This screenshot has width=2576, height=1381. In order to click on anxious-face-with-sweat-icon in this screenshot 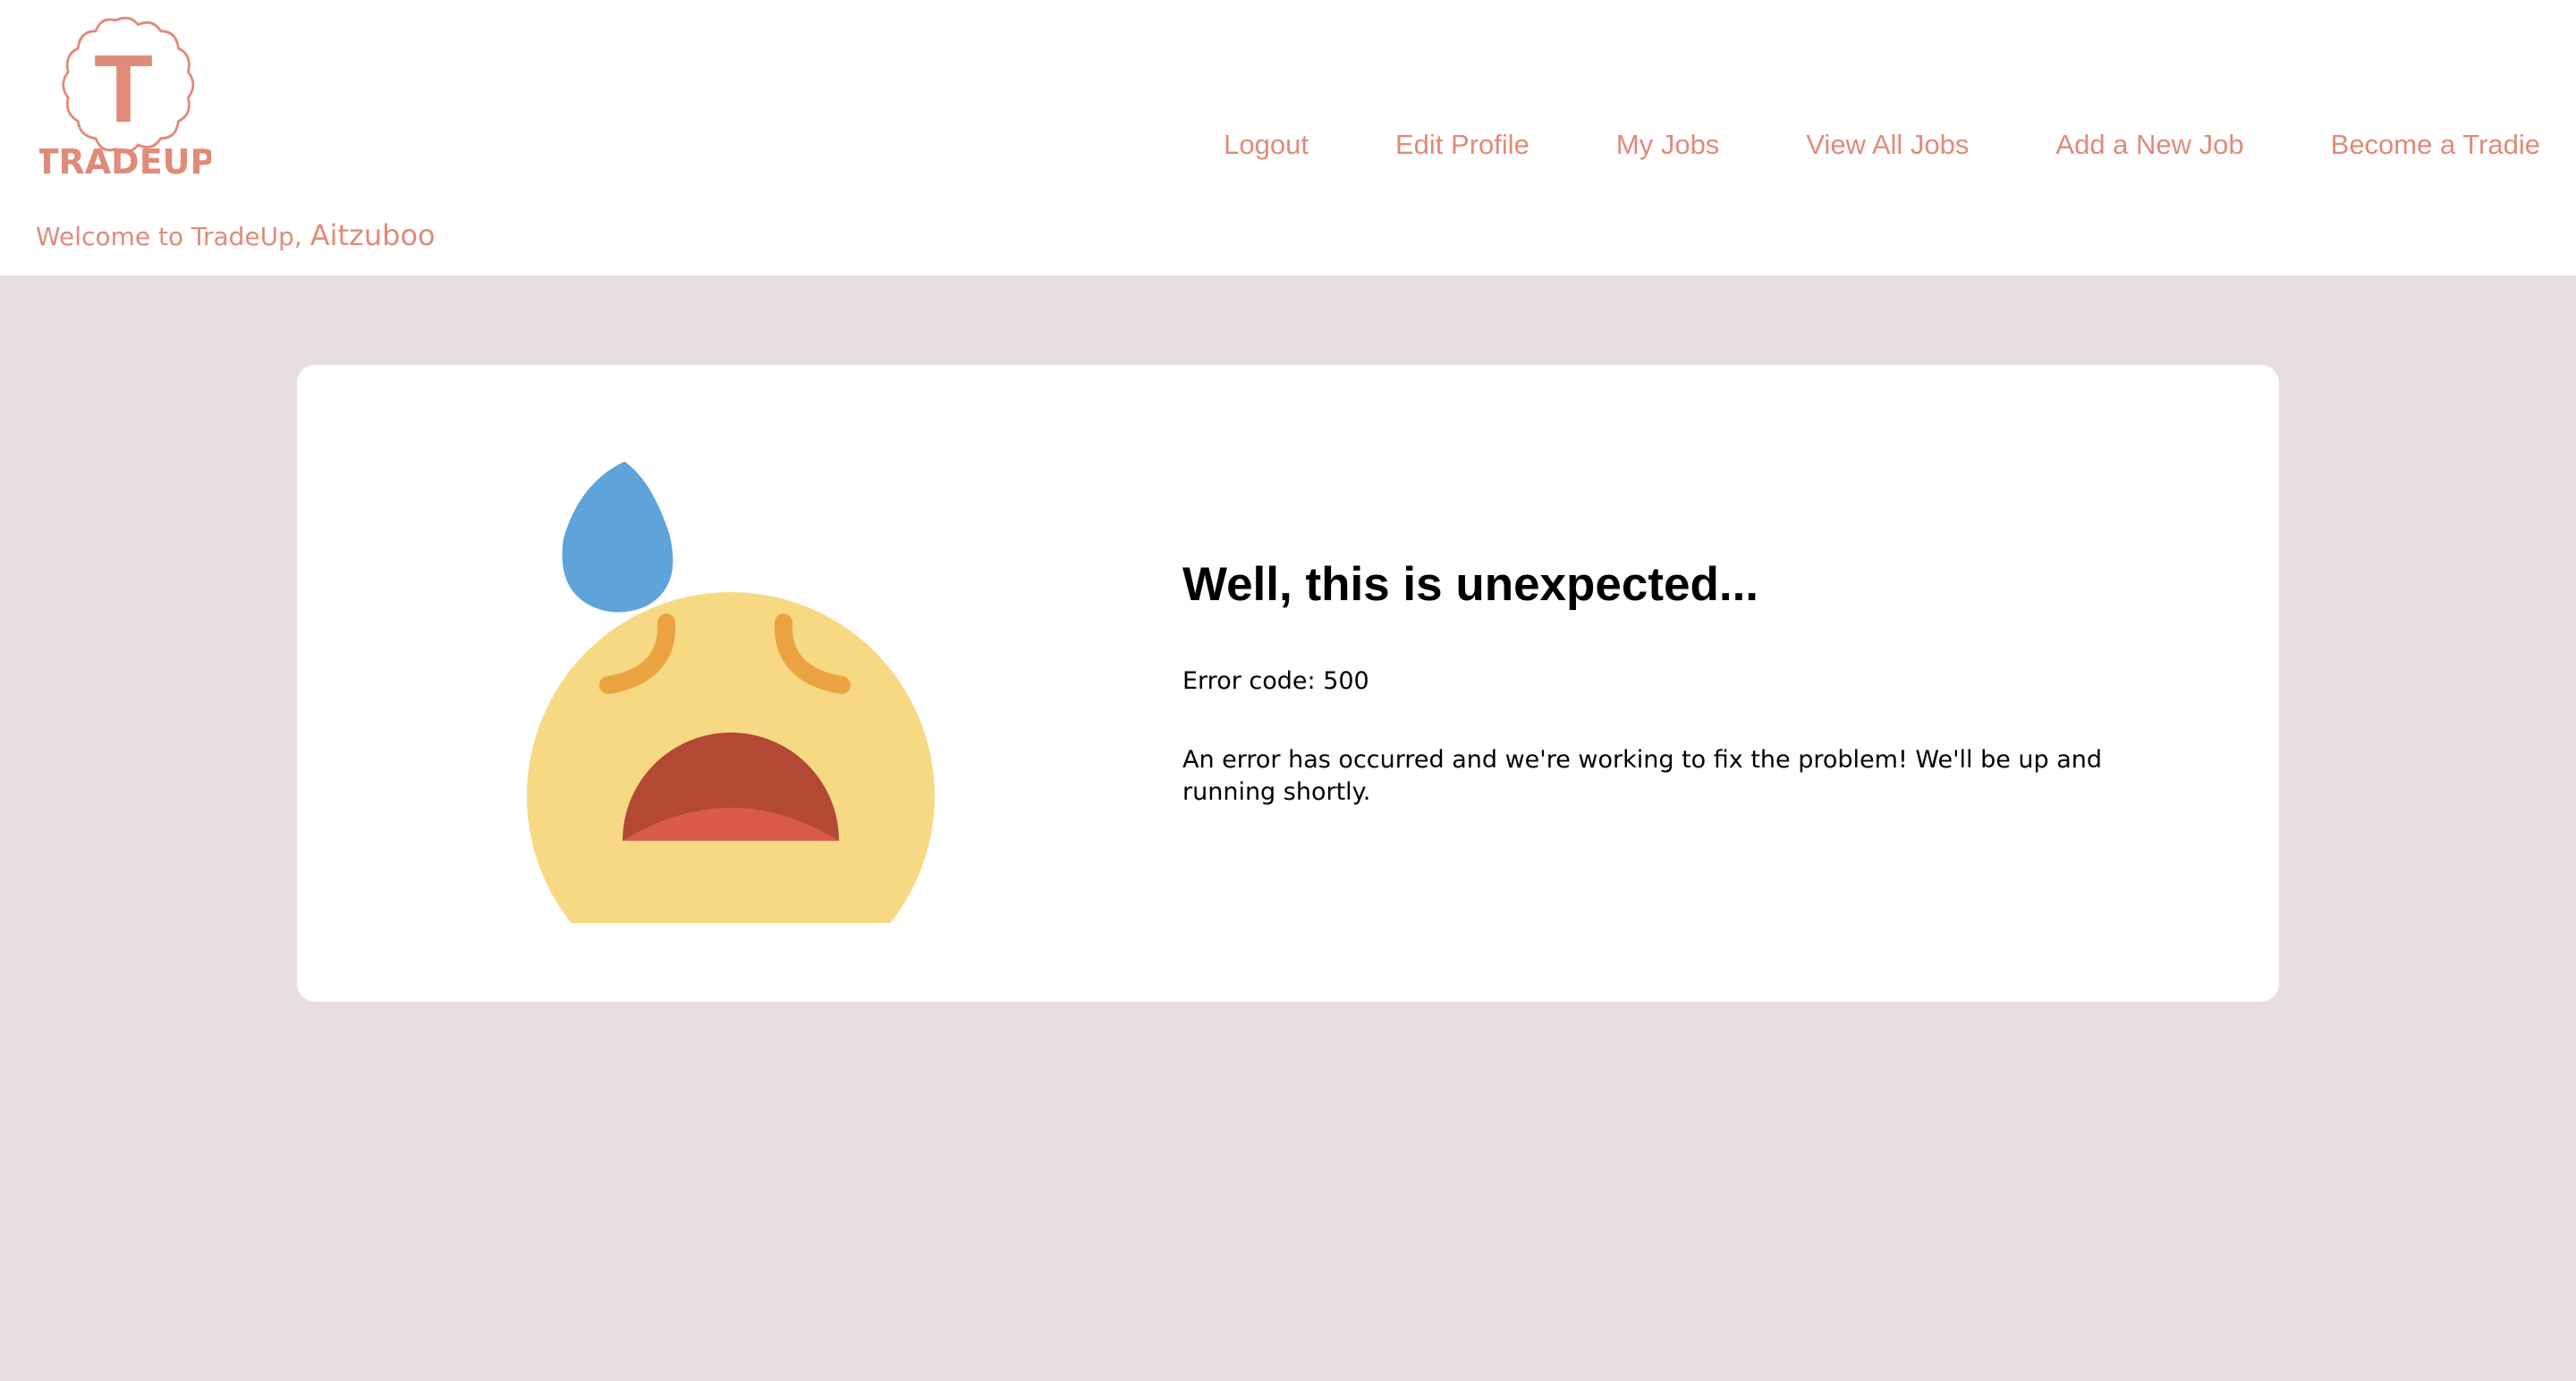, I will do `click(731, 688)`.